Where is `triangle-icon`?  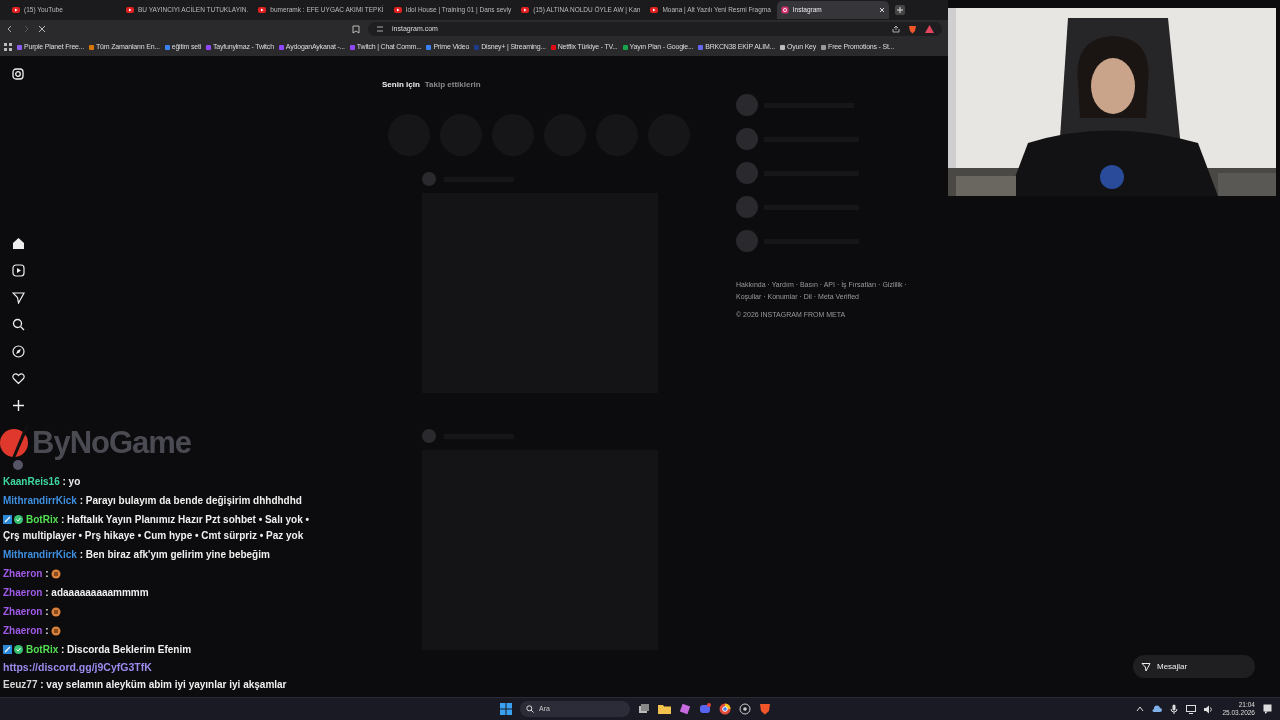 triangle-icon is located at coordinates (929, 29).